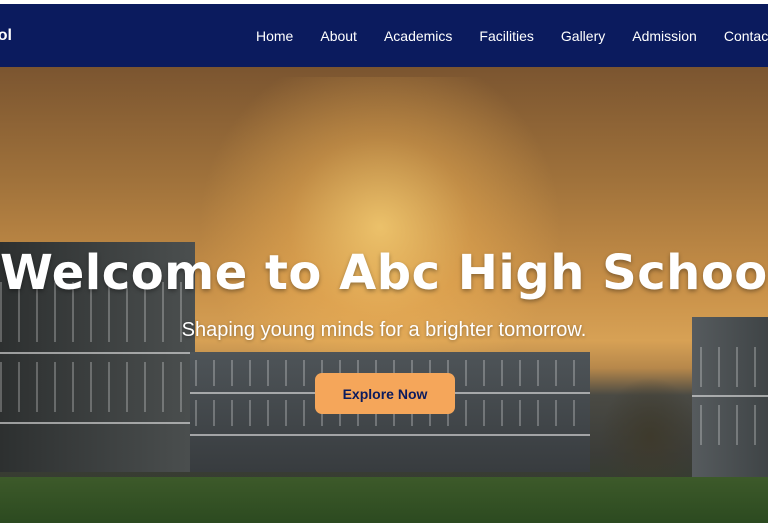 The width and height of the screenshot is (768, 523). What do you see at coordinates (418, 36) in the screenshot?
I see `nav-link-academics: Academics` at bounding box center [418, 36].